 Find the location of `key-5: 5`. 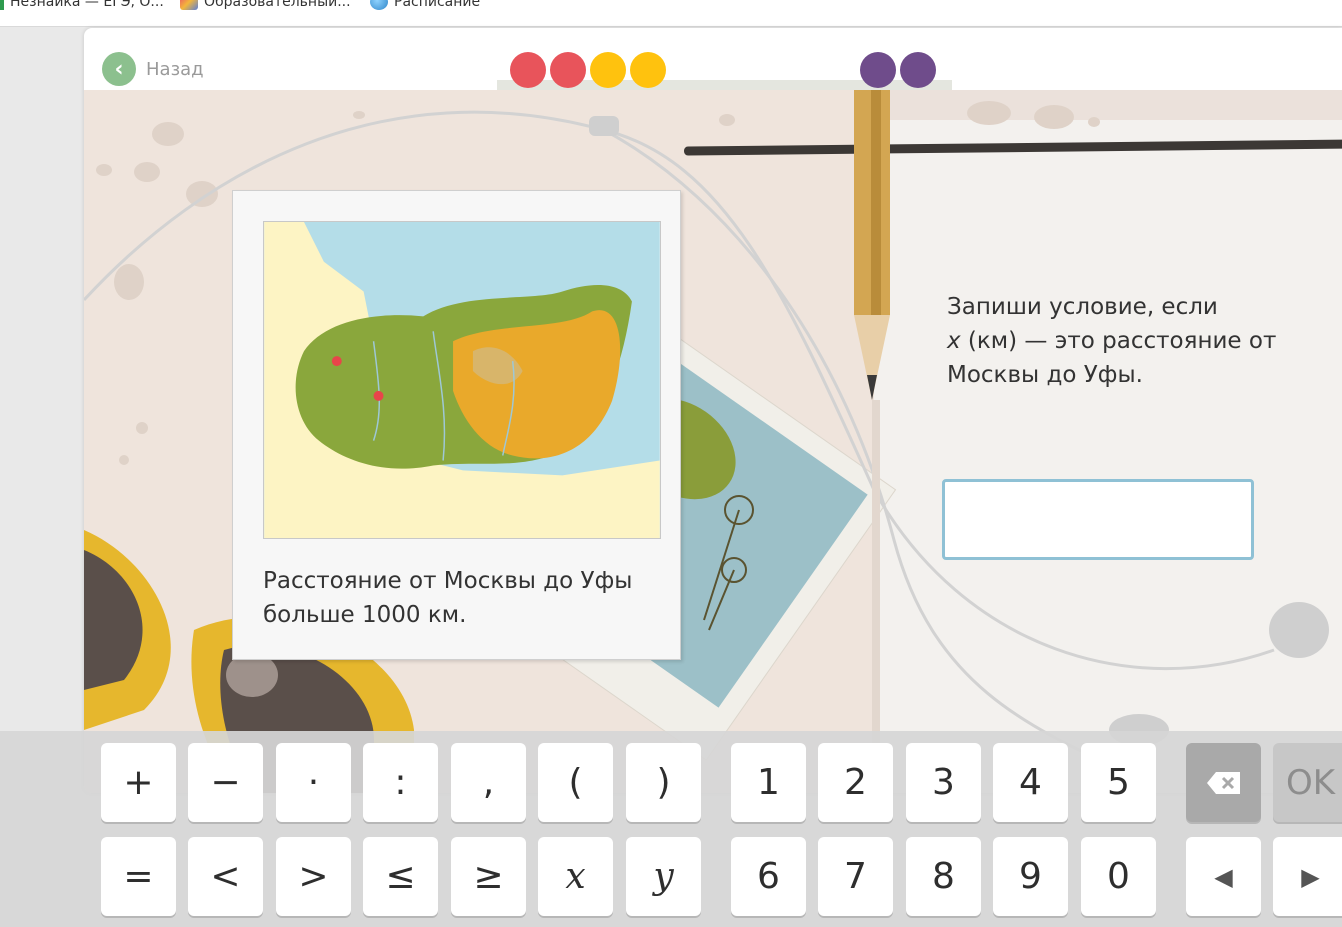

key-5: 5 is located at coordinates (1118, 782).